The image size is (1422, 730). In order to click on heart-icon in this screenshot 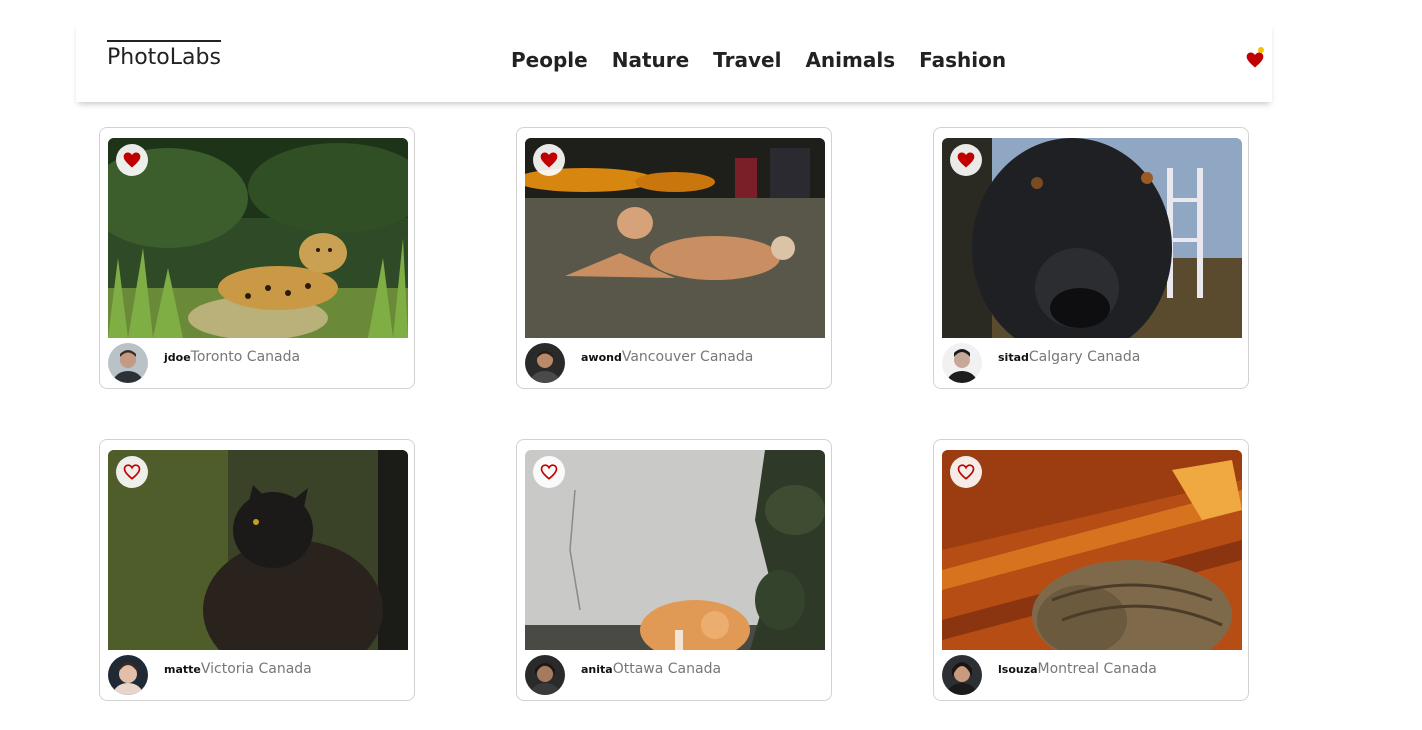, I will do `click(1255, 60)`.